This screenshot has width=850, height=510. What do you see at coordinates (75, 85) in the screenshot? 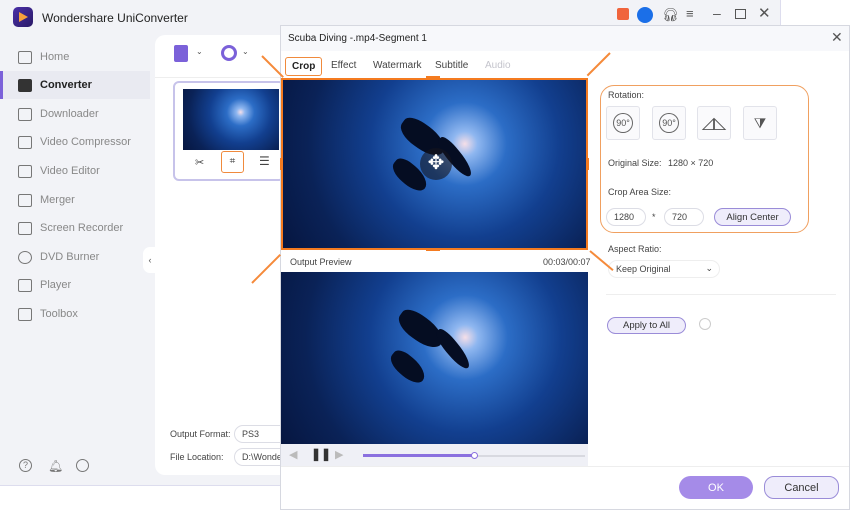
I see `sidebar-item-converter: Converter` at bounding box center [75, 85].